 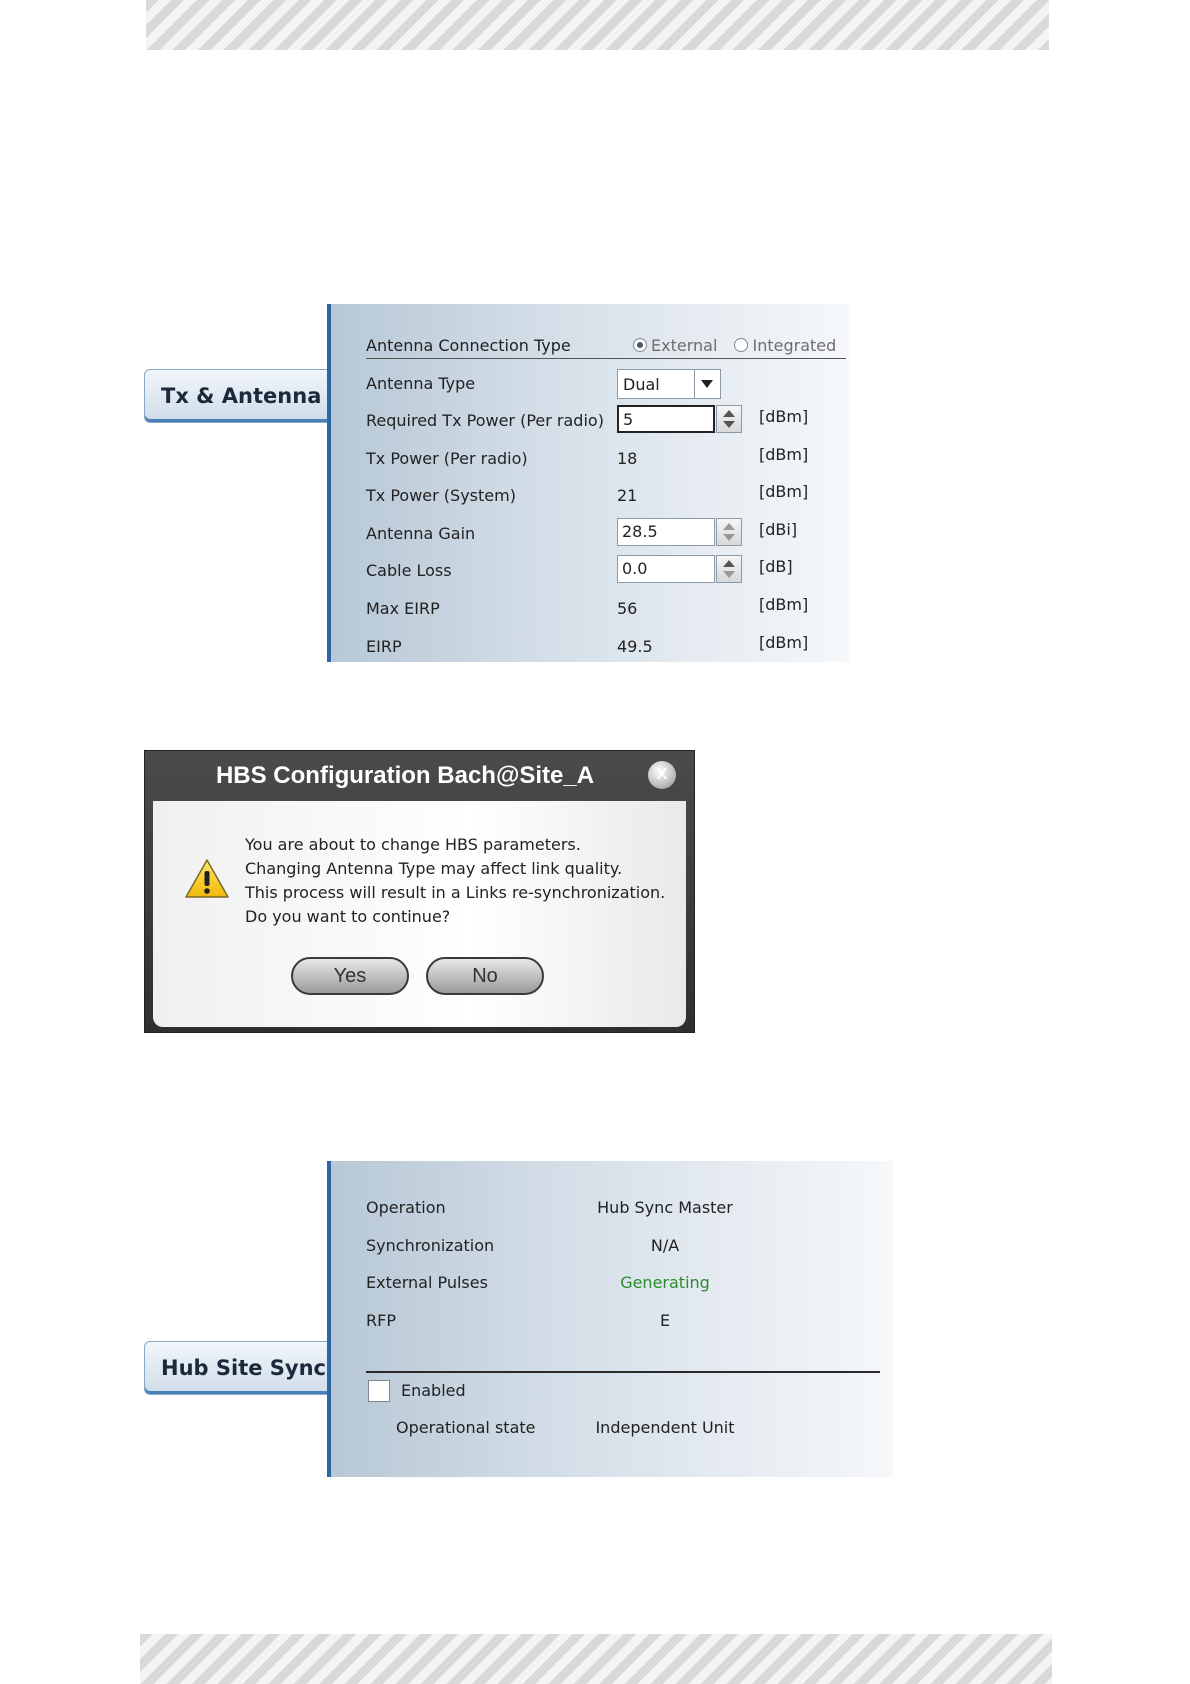 What do you see at coordinates (403, 608) in the screenshot?
I see `max-eirp-label: Max EIRP` at bounding box center [403, 608].